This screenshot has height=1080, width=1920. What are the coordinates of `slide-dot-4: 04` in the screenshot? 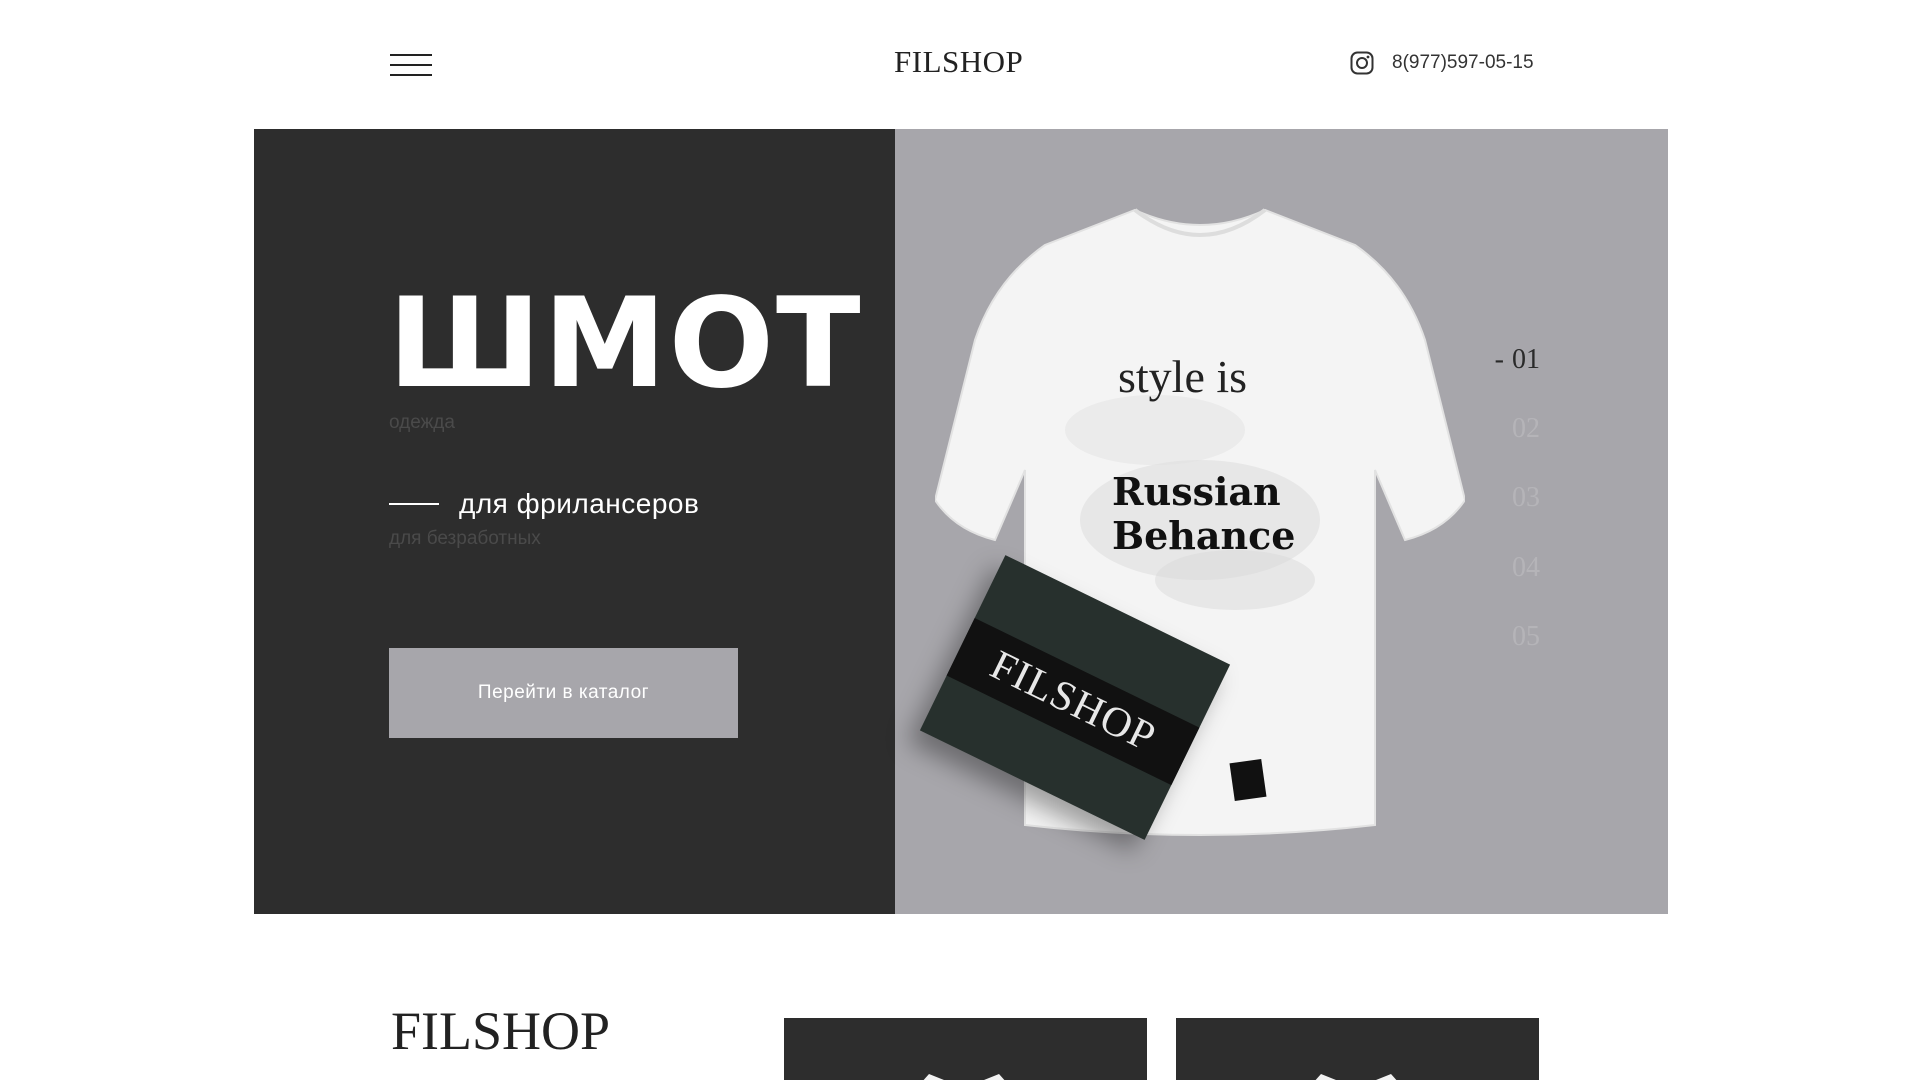 It's located at (1526, 568).